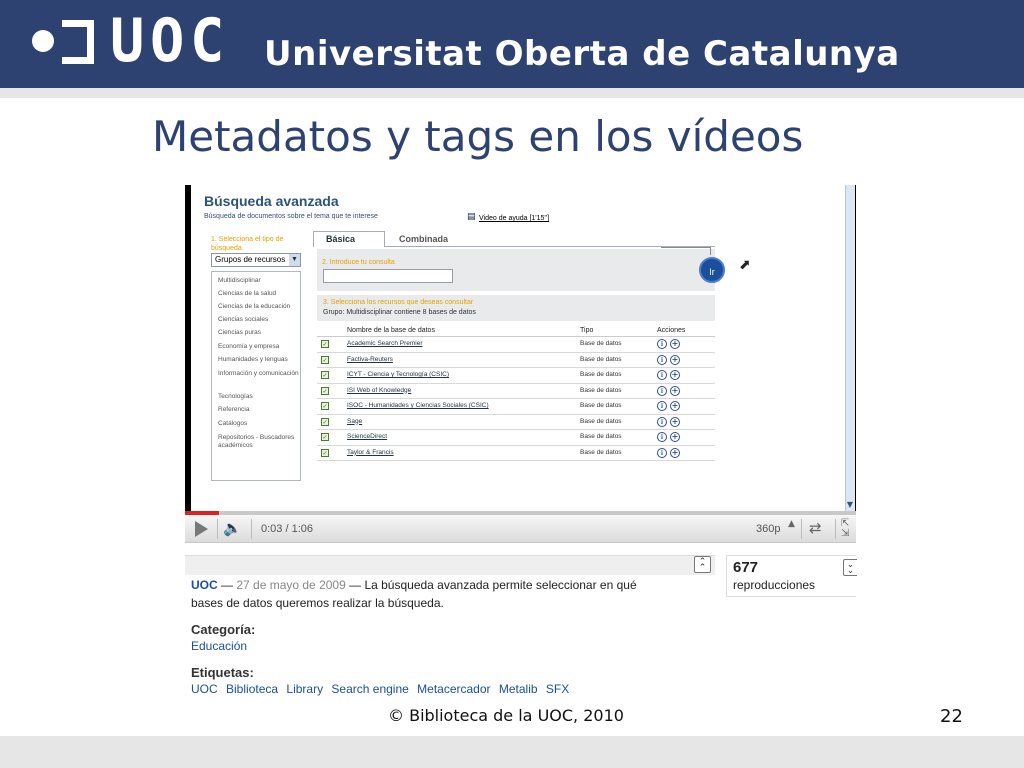 The image size is (1024, 768). I want to click on connector-line, so click(686, 251).